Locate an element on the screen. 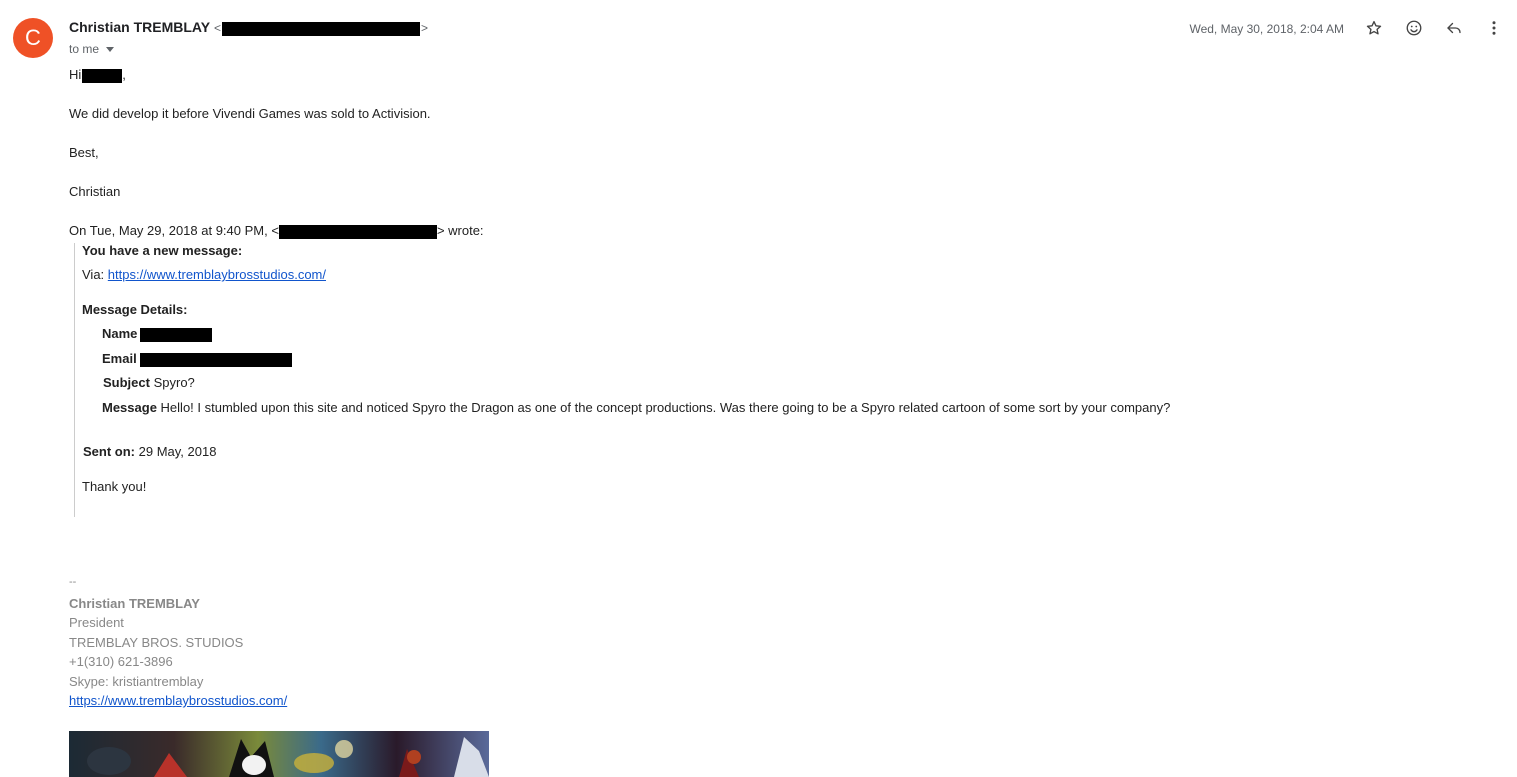  signature-title: President is located at coordinates (96, 622).